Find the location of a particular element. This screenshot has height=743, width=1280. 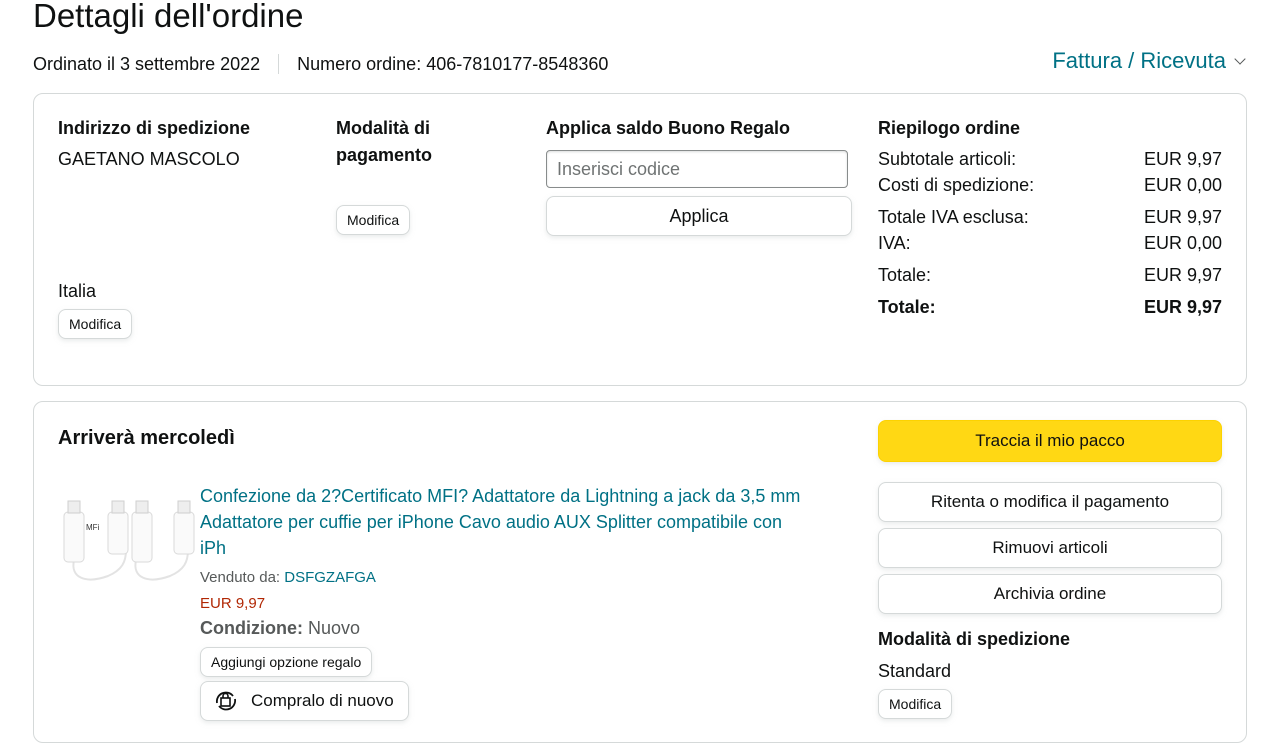

summary-label: Totale: is located at coordinates (905, 275).